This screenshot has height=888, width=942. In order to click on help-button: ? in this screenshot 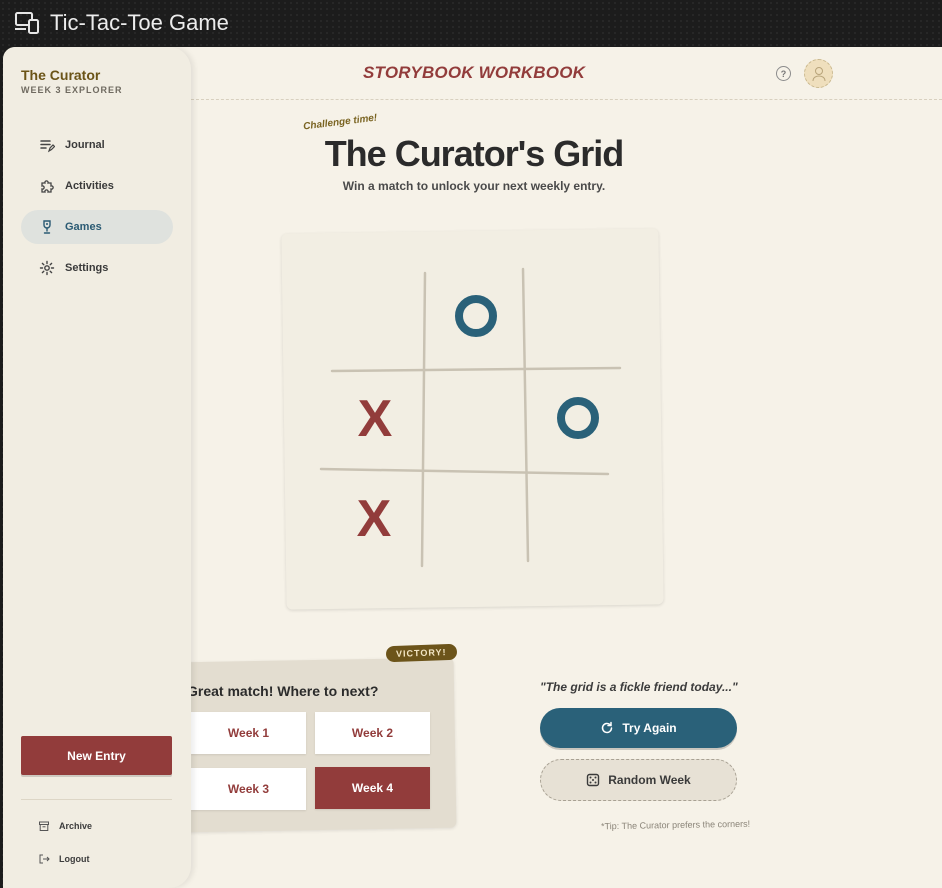, I will do `click(783, 73)`.